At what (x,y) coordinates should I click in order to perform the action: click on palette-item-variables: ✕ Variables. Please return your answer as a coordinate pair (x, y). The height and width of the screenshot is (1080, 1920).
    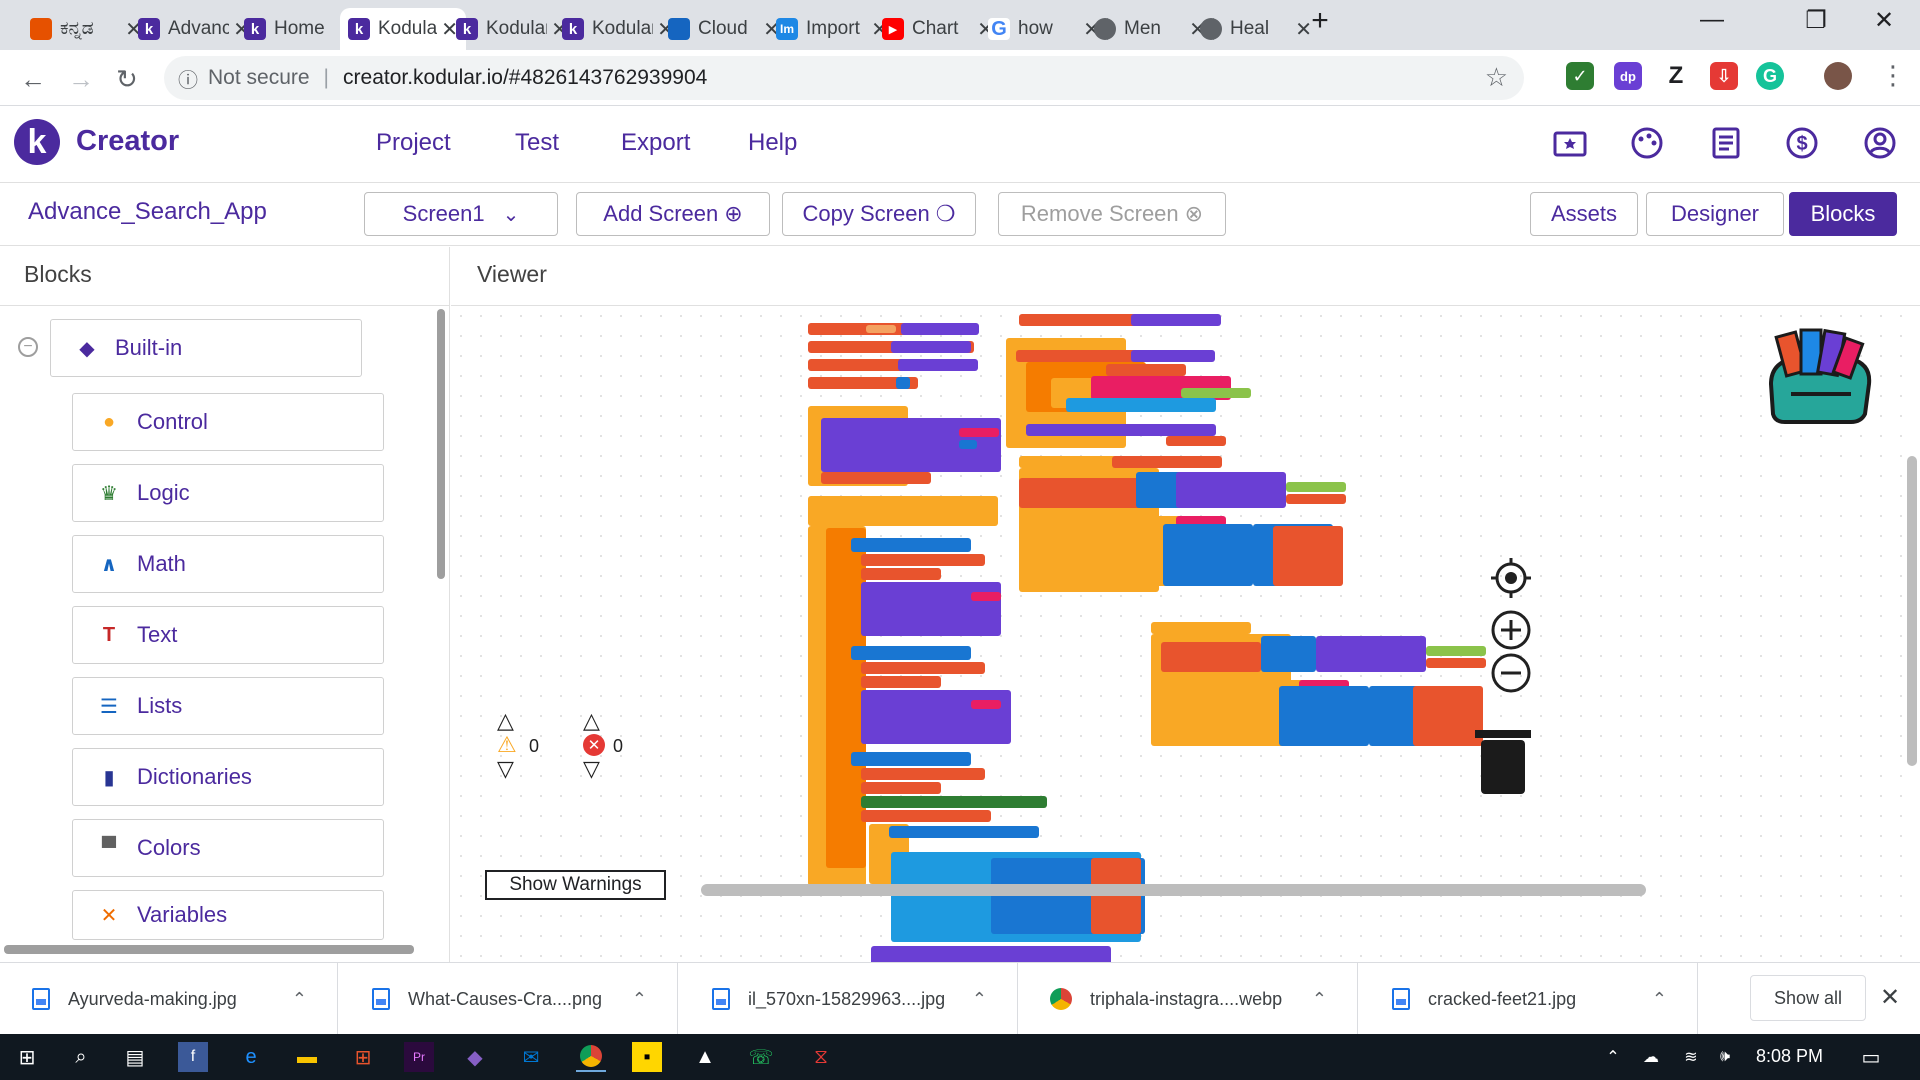
    Looking at the image, I should click on (228, 915).